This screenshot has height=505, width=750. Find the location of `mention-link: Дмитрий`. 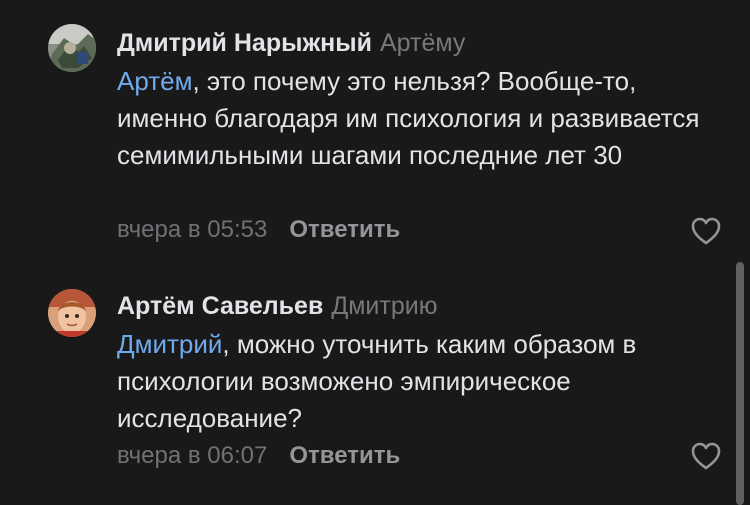

mention-link: Дмитрий is located at coordinates (169, 344).